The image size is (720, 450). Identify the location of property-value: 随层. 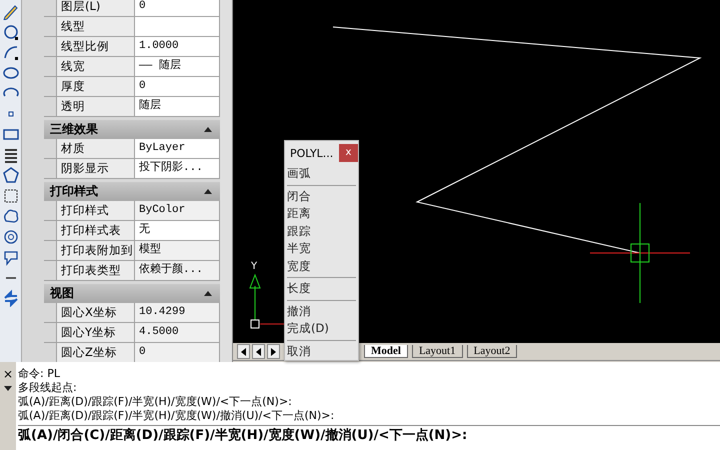
(177, 106).